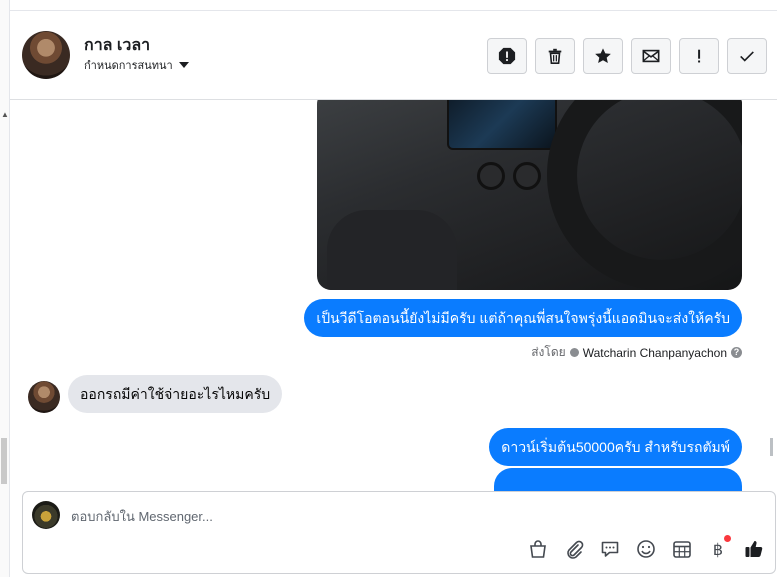 The height and width of the screenshot is (577, 777). I want to click on composer-tools: ฿, so click(646, 547).